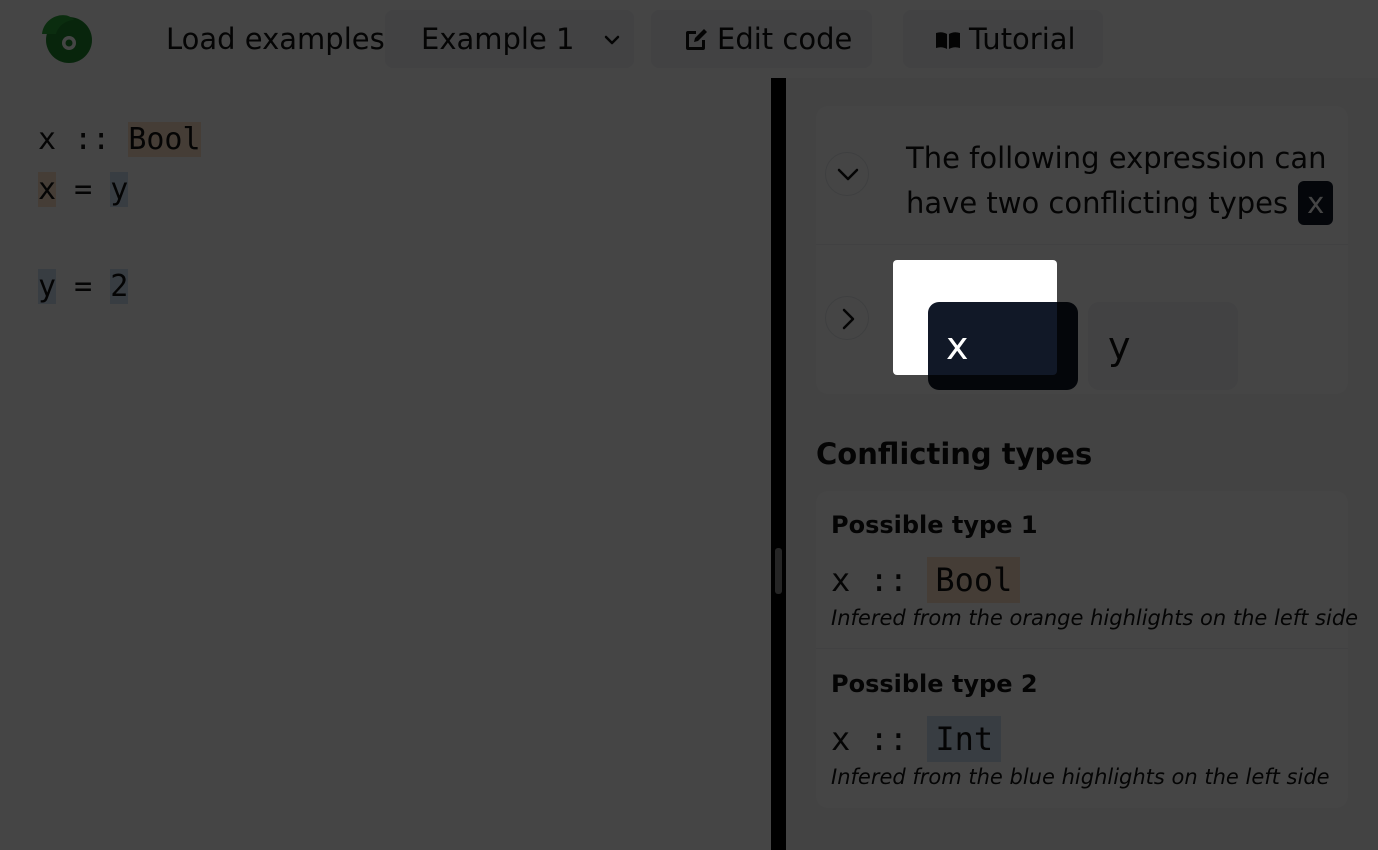  Describe the element at coordinates (92, 139) in the screenshot. I see `code-token: ::` at that location.